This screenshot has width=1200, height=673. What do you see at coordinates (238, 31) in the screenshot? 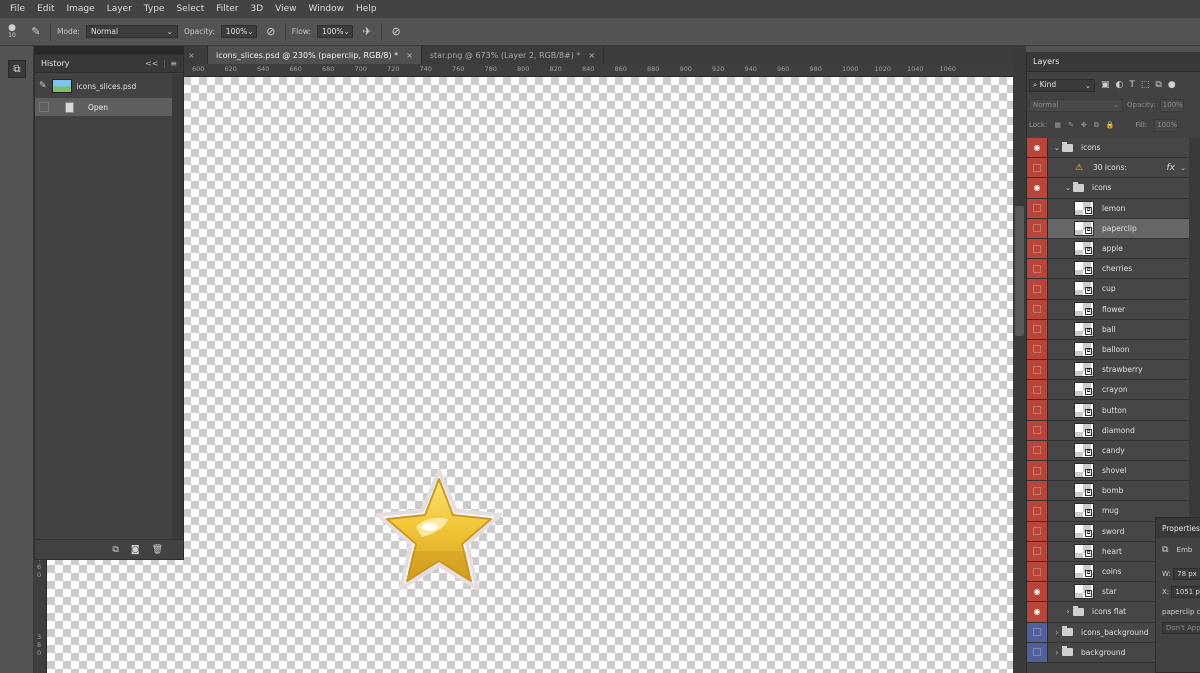
I see `opacity-input: 100% ⌄` at bounding box center [238, 31].